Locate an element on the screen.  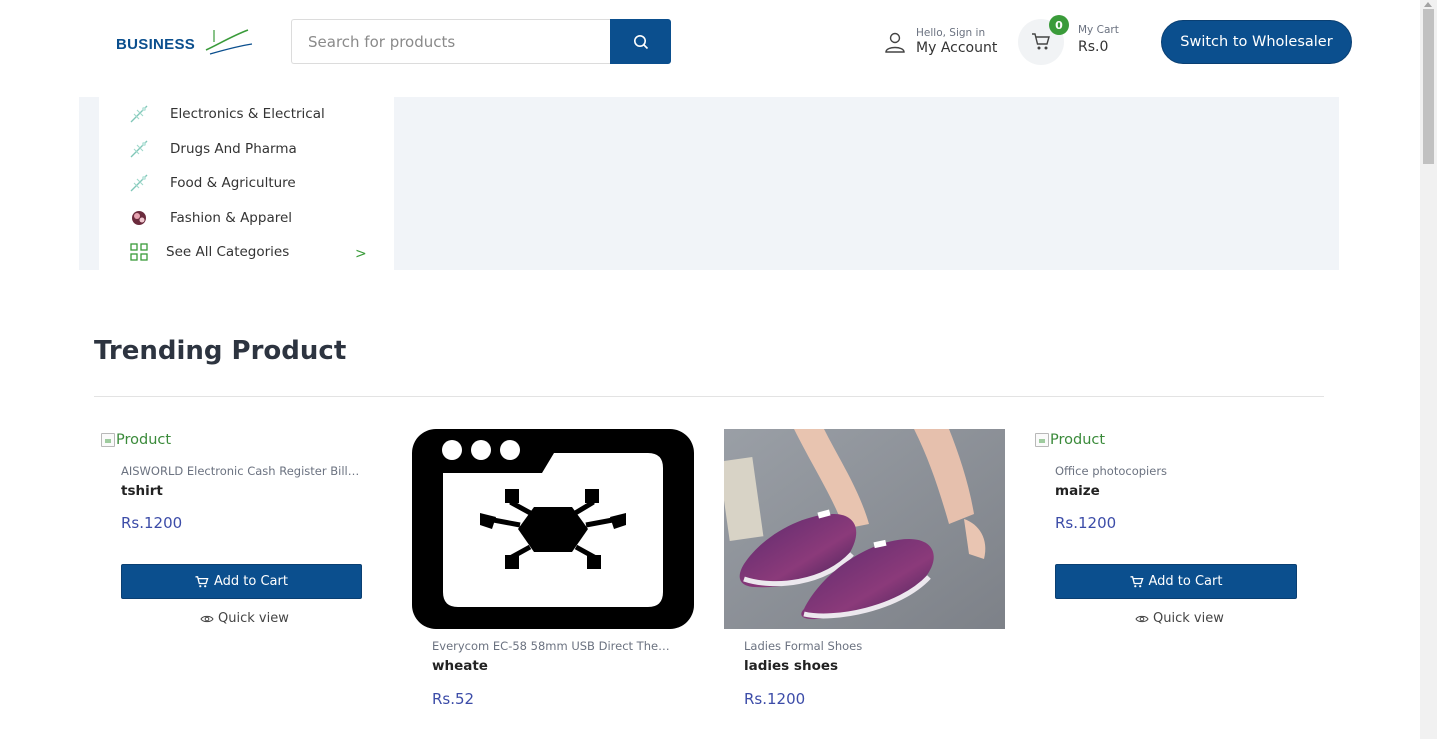
category-label: Fashion & Apparel is located at coordinates (231, 218).